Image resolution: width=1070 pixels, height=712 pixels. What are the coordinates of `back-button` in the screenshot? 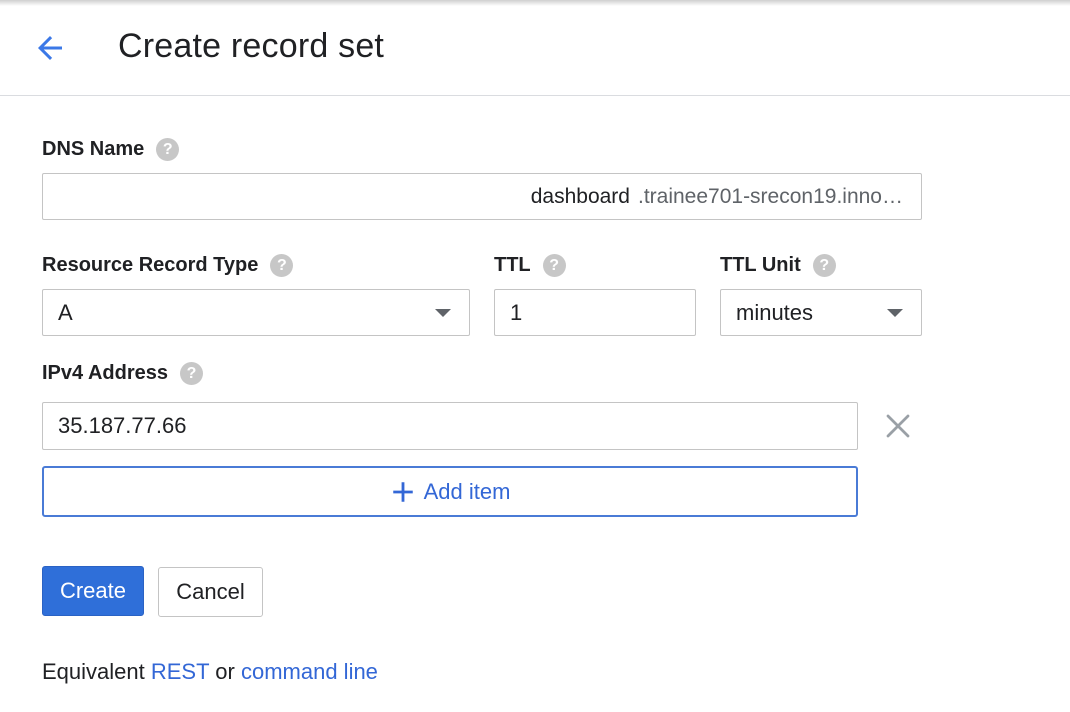 It's located at (50, 48).